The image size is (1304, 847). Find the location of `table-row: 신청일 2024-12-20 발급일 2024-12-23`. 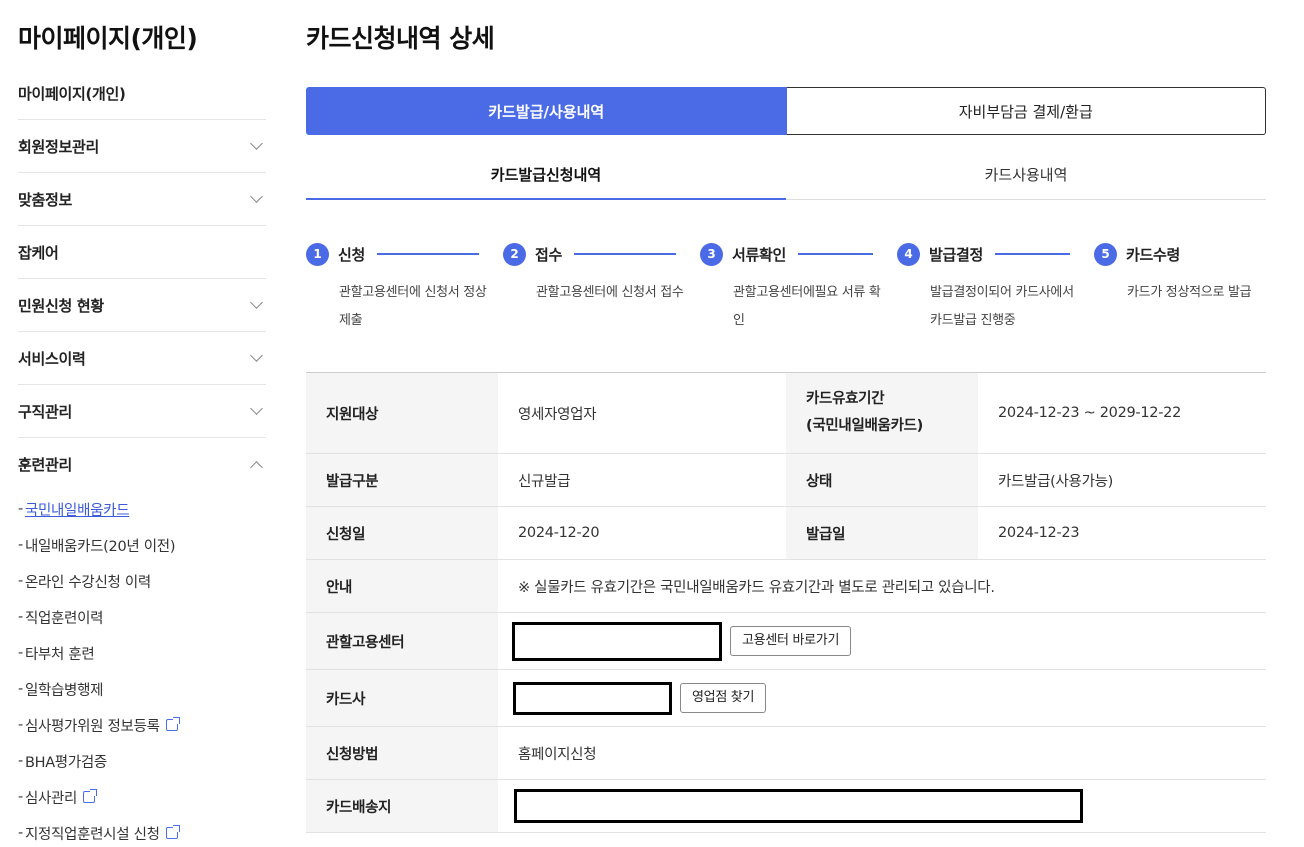

table-row: 신청일 2024-12-20 발급일 2024-12-23 is located at coordinates (786, 533).